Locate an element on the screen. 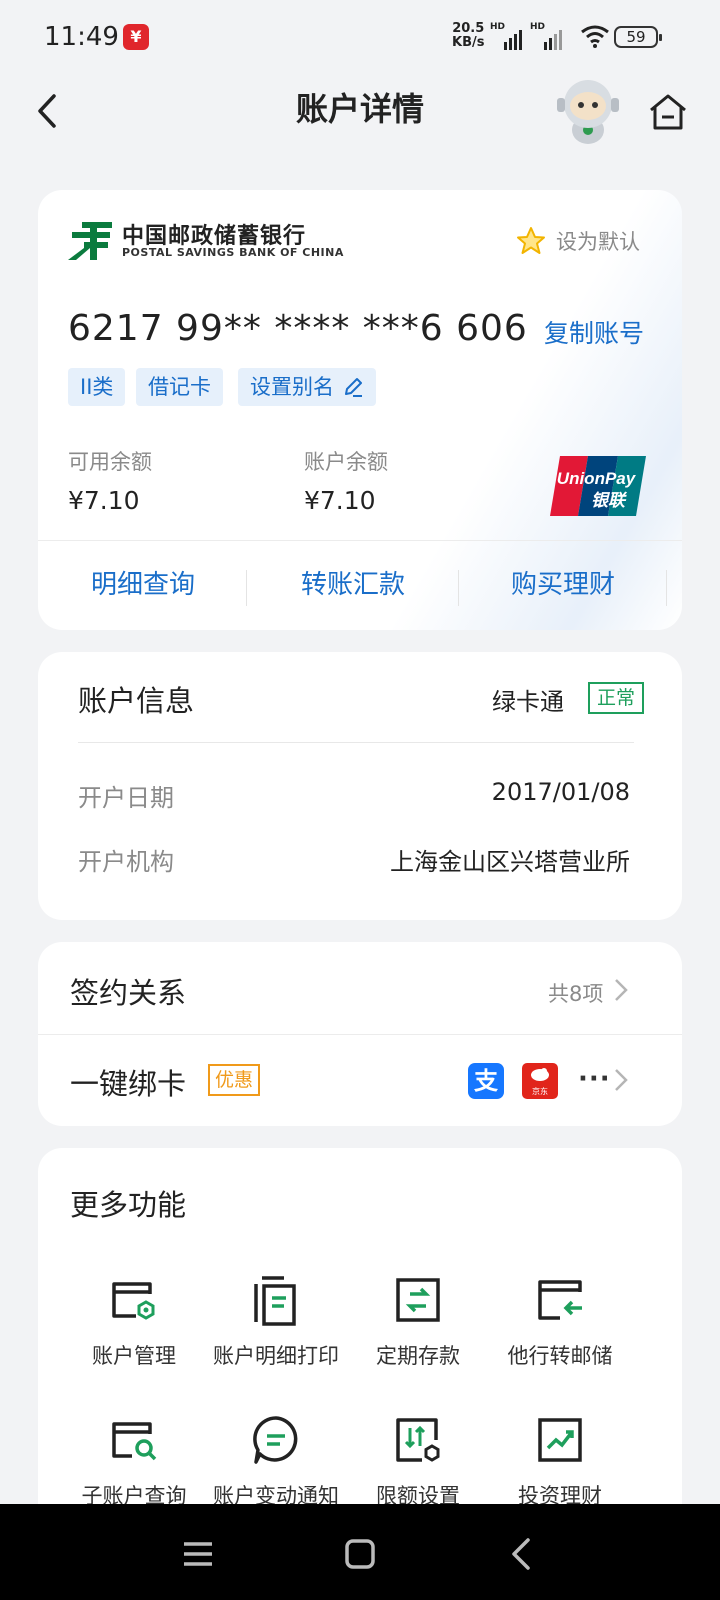 Image resolution: width=720 pixels, height=1600 pixels. relations-card: 签约关系 共8项 一键绑卡 优惠 支 京东 ··· is located at coordinates (360, 1034).